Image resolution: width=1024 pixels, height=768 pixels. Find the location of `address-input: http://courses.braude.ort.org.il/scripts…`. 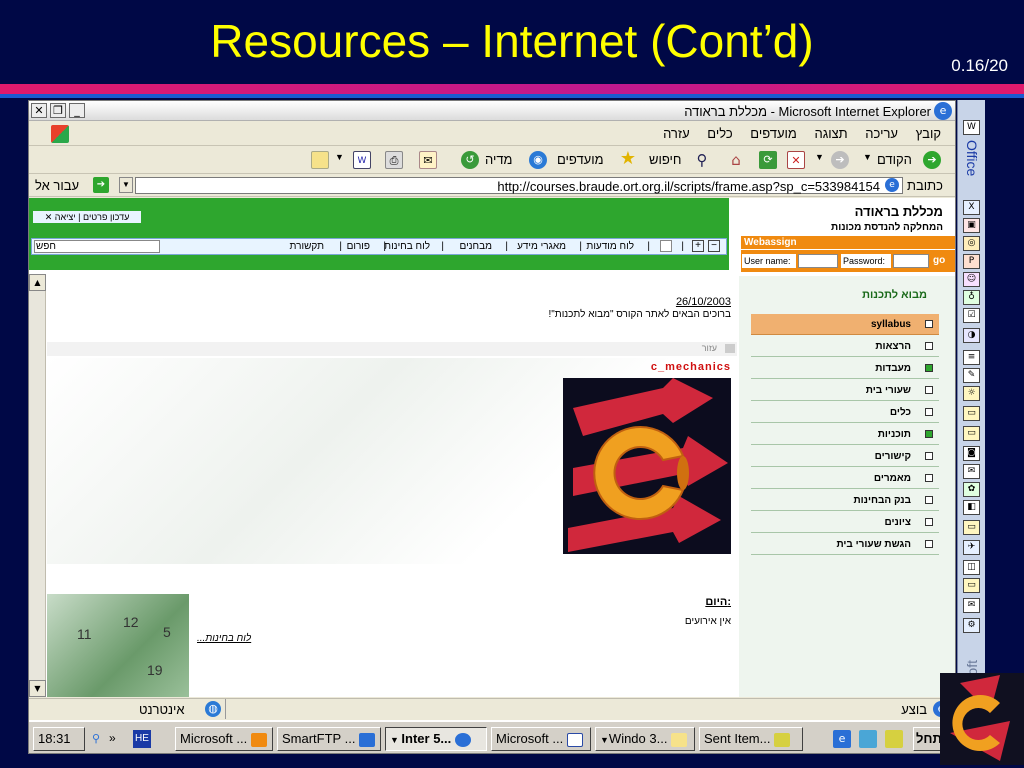

address-input: http://courses.braude.ort.org.il/scripts… is located at coordinates (519, 185).